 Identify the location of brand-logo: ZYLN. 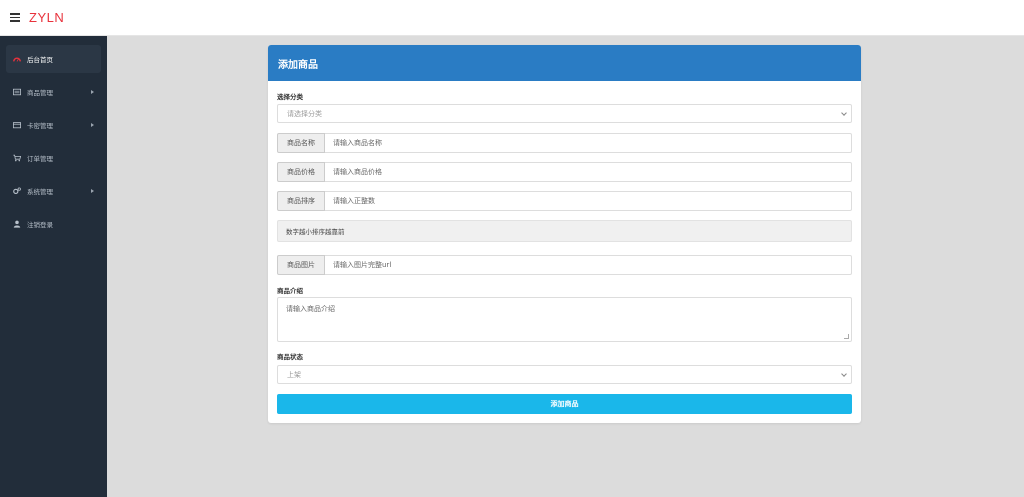
(47, 17).